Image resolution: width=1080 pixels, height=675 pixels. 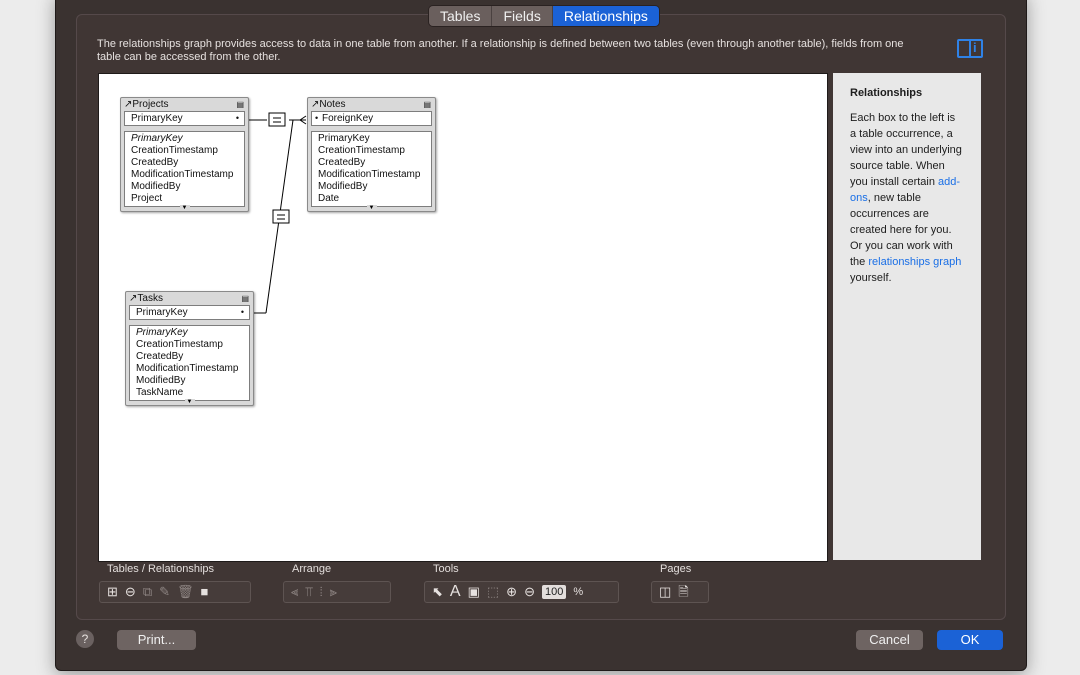 What do you see at coordinates (578, 592) in the screenshot?
I see `zoom-unit: %` at bounding box center [578, 592].